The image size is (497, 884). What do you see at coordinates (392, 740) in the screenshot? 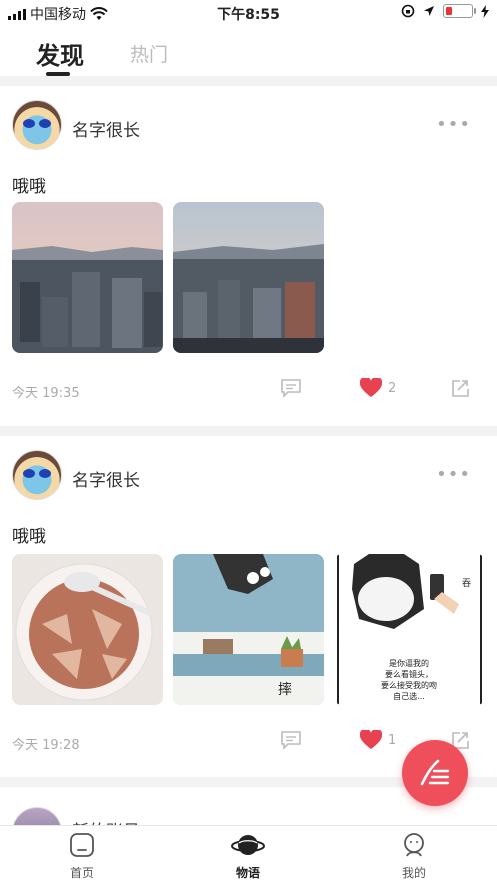
I see `like-count: 1` at bounding box center [392, 740].